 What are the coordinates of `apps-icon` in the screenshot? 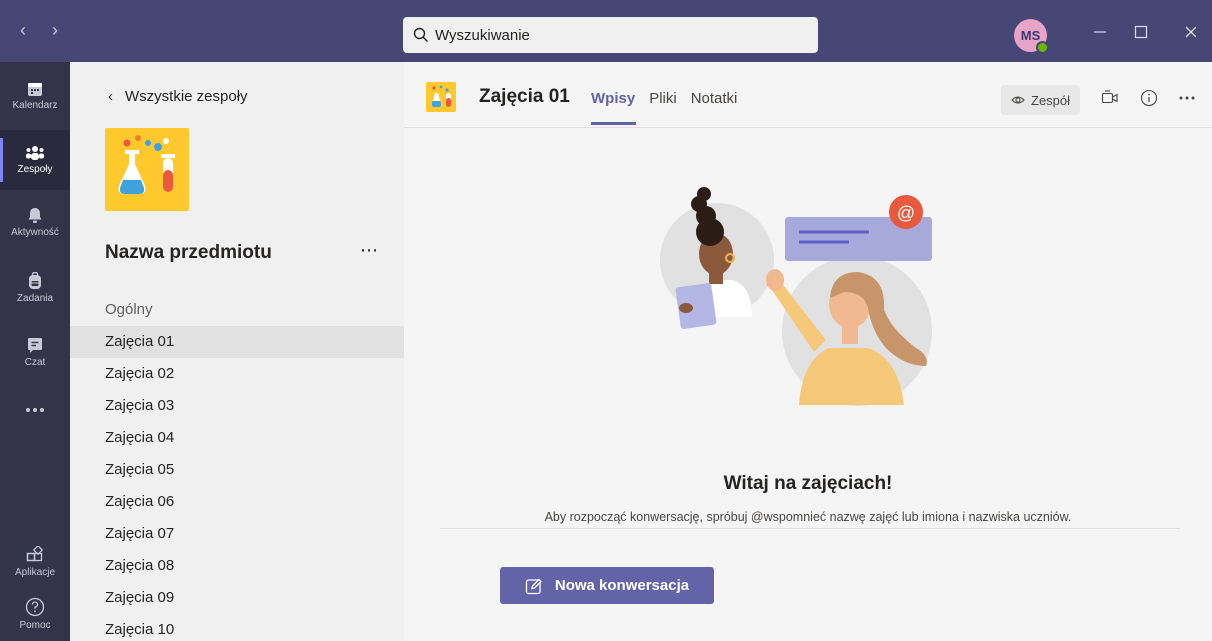 It's located at (35, 554).